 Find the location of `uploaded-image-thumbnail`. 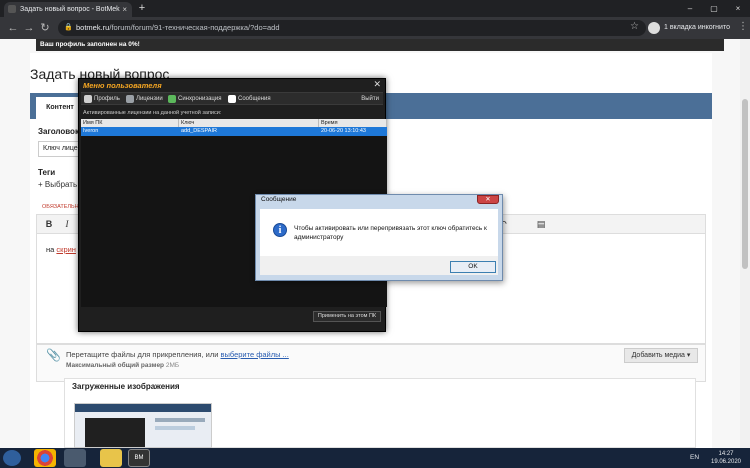

uploaded-image-thumbnail is located at coordinates (143, 425).